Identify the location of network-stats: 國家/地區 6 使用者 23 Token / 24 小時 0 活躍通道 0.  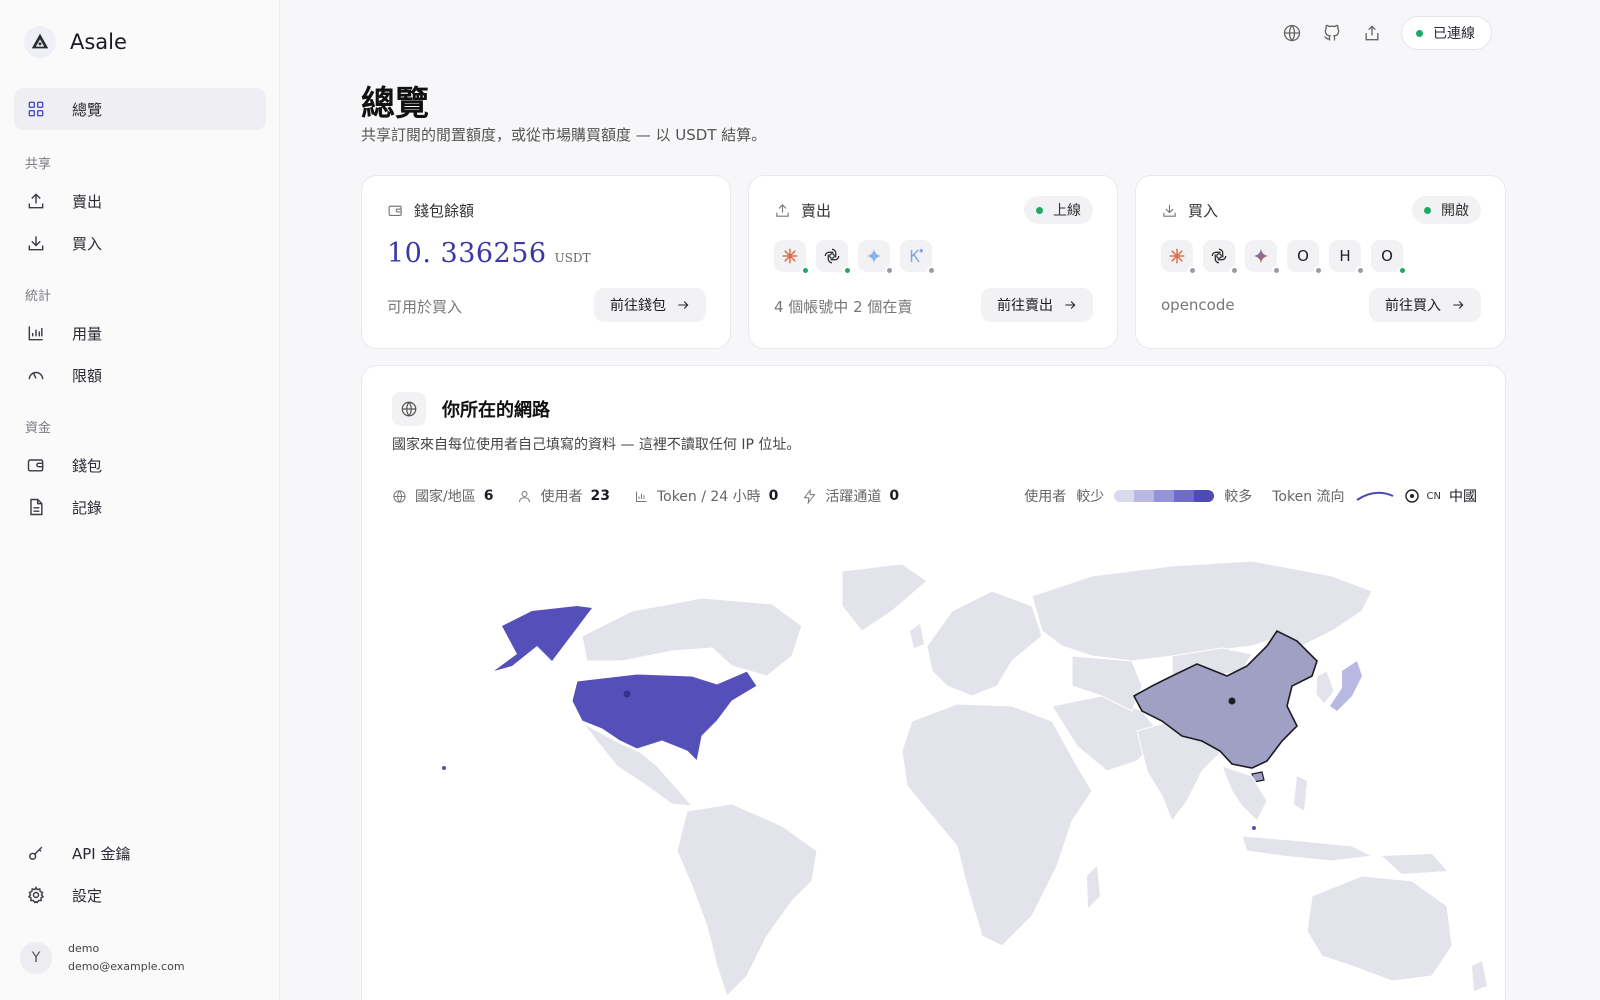
(645, 496).